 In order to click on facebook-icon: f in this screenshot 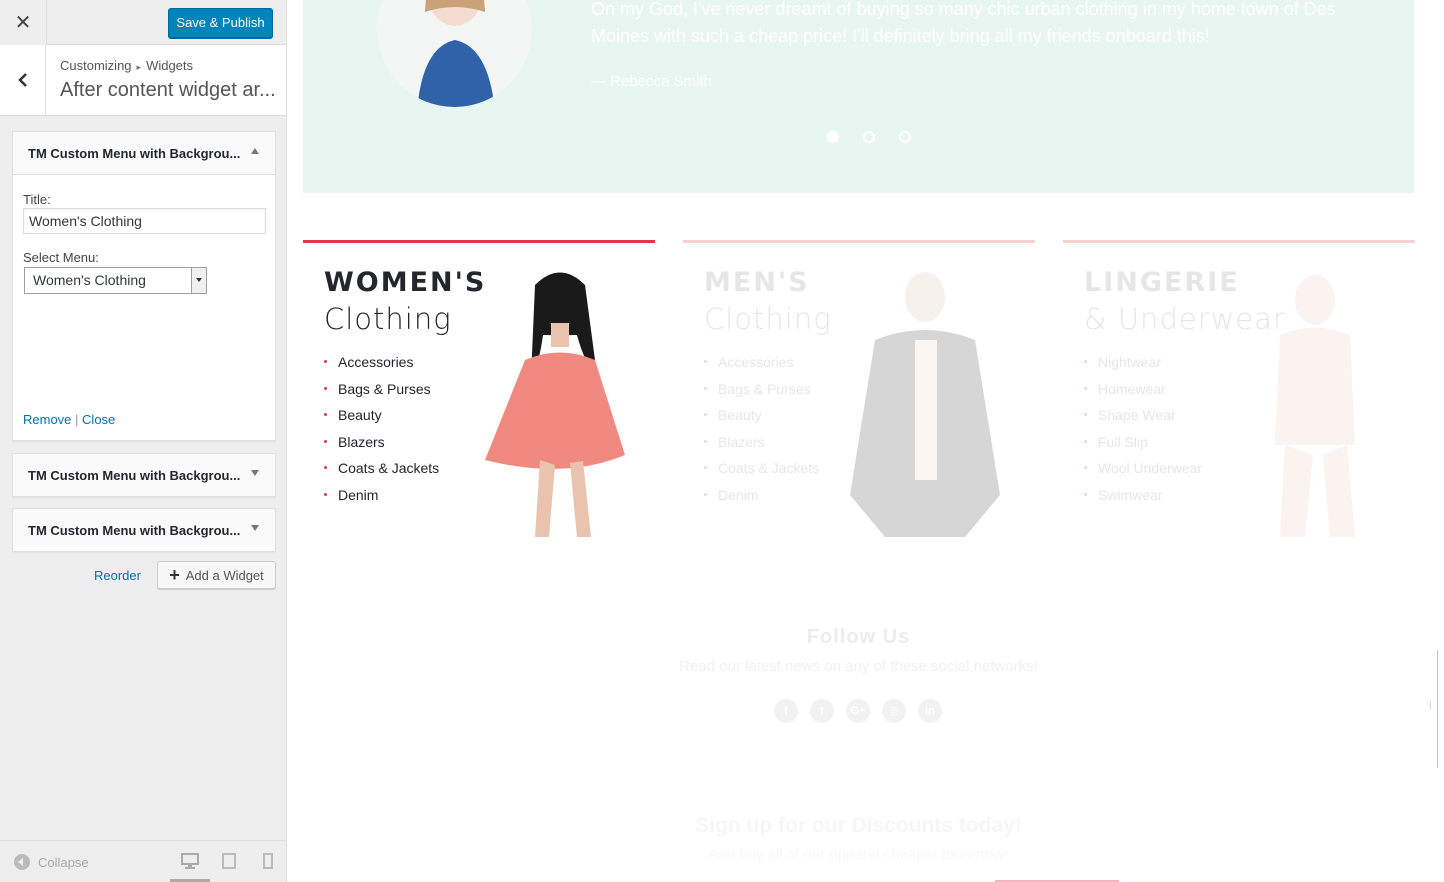, I will do `click(786, 711)`.